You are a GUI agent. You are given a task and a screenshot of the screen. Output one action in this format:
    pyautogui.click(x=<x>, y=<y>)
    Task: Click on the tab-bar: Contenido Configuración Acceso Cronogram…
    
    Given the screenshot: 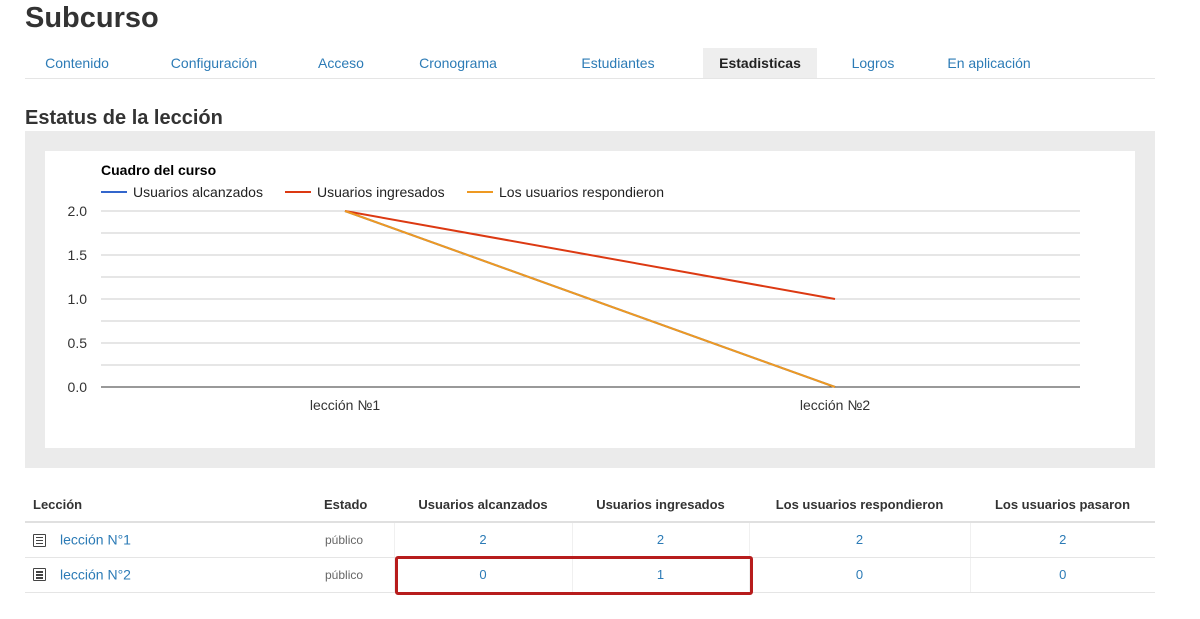 What is the action you would take?
    pyautogui.click(x=590, y=63)
    